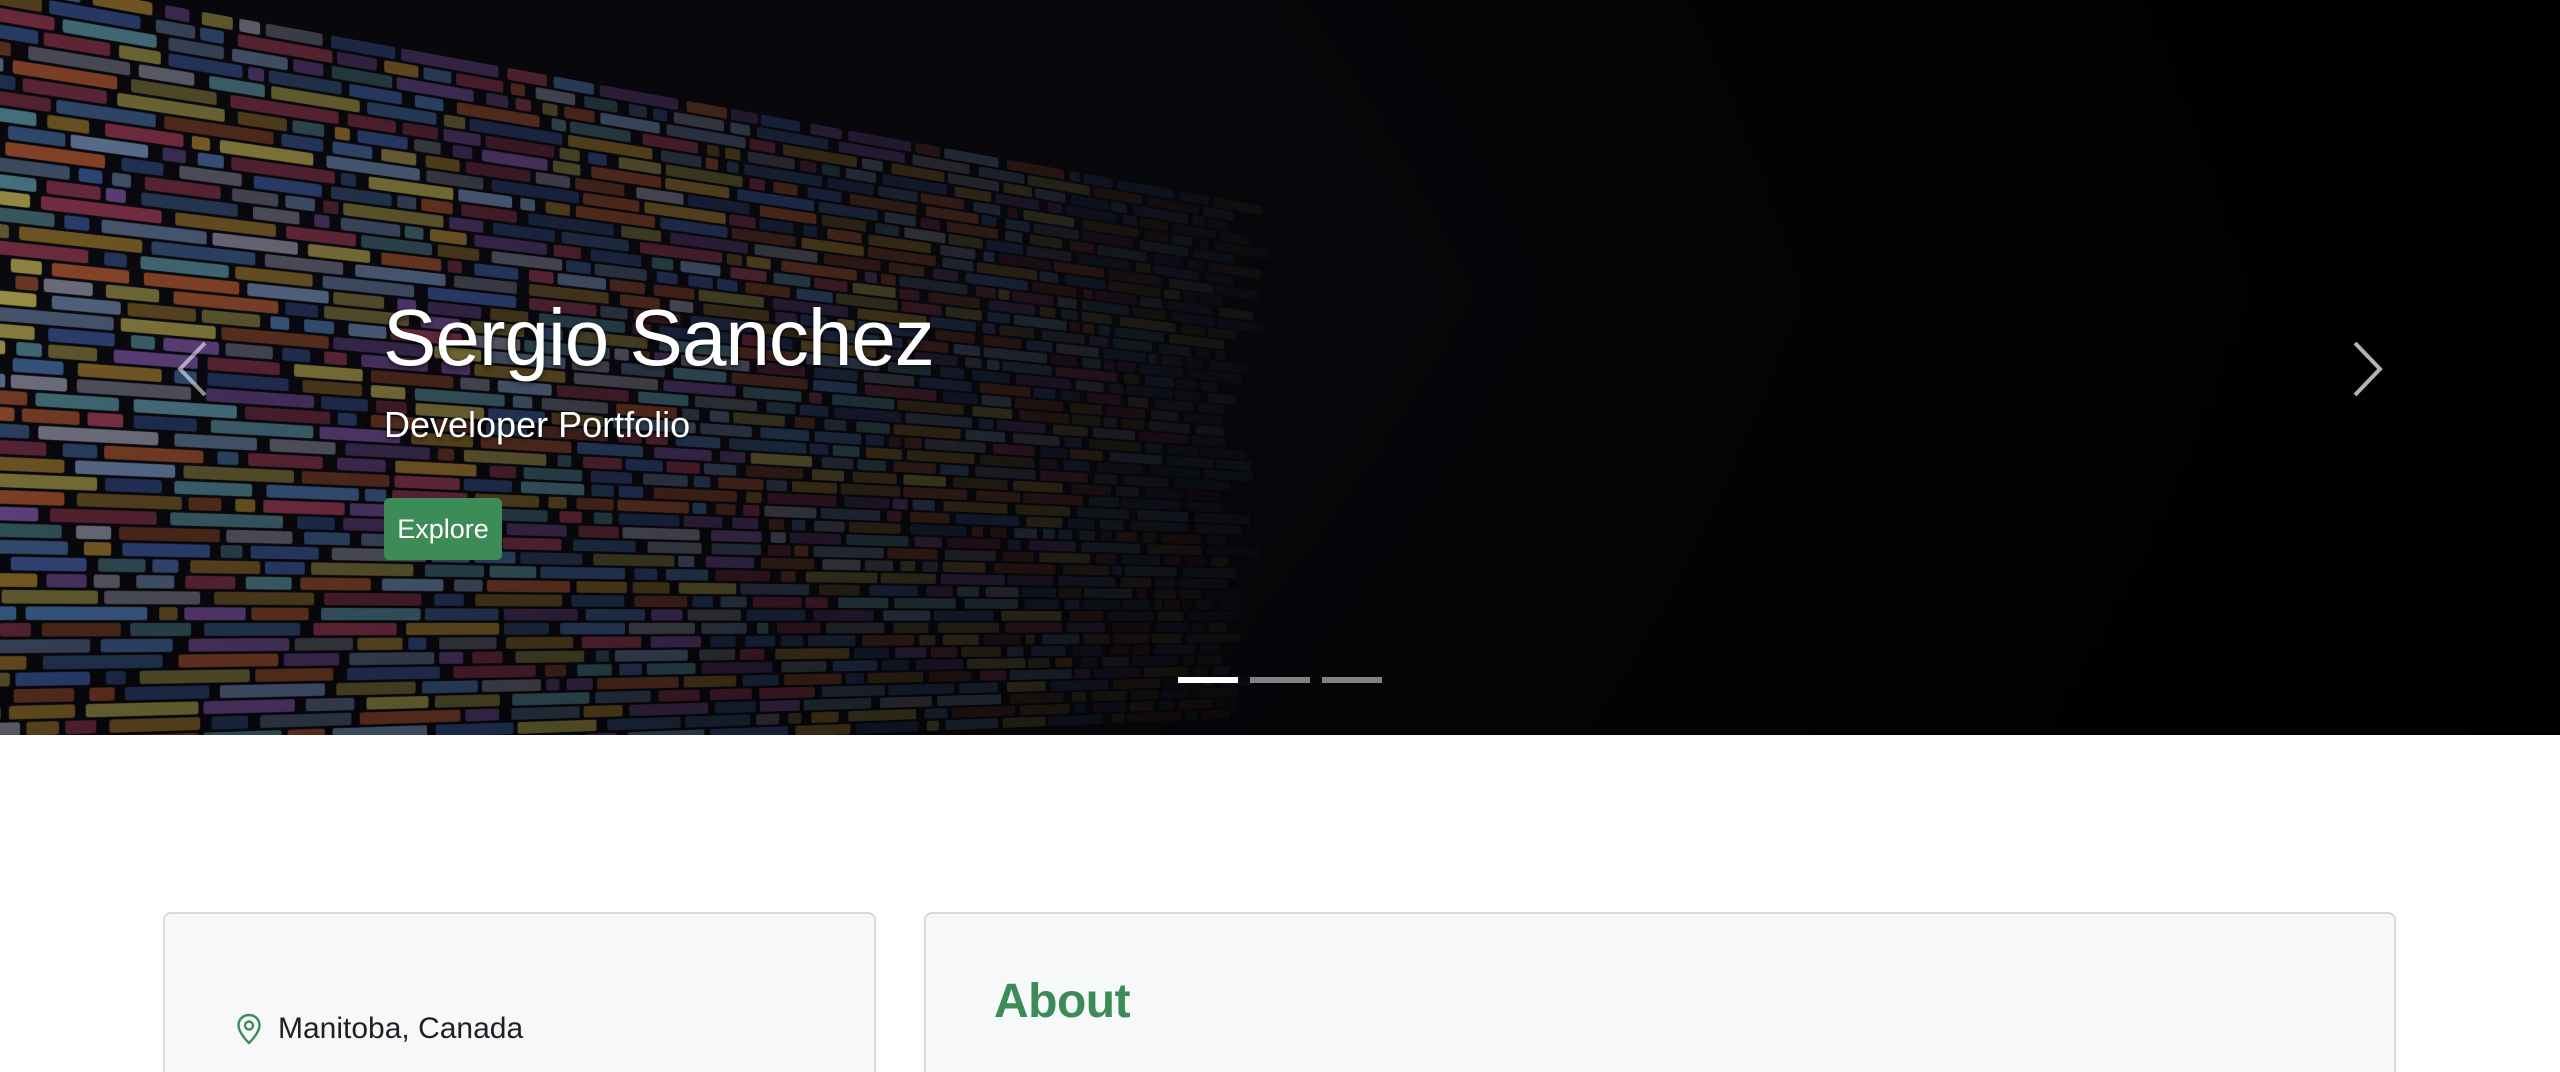 This screenshot has width=2560, height=1072. I want to click on chevron-left-icon, so click(192, 369).